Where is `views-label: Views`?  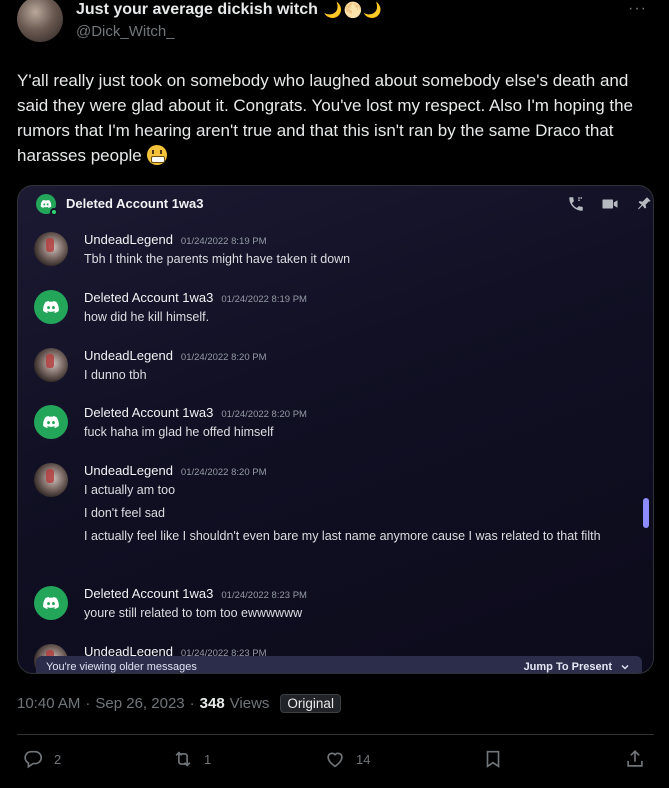 views-label: Views is located at coordinates (249, 703).